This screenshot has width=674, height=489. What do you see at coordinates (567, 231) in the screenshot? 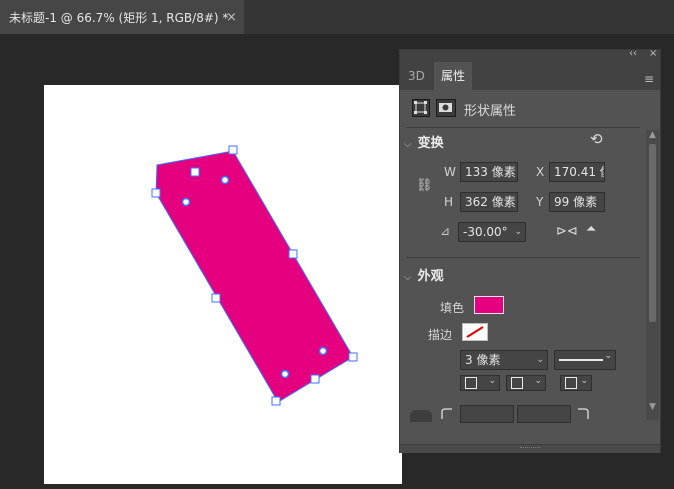
I see `flip-horizontal-icon: ⊳⊲` at bounding box center [567, 231].